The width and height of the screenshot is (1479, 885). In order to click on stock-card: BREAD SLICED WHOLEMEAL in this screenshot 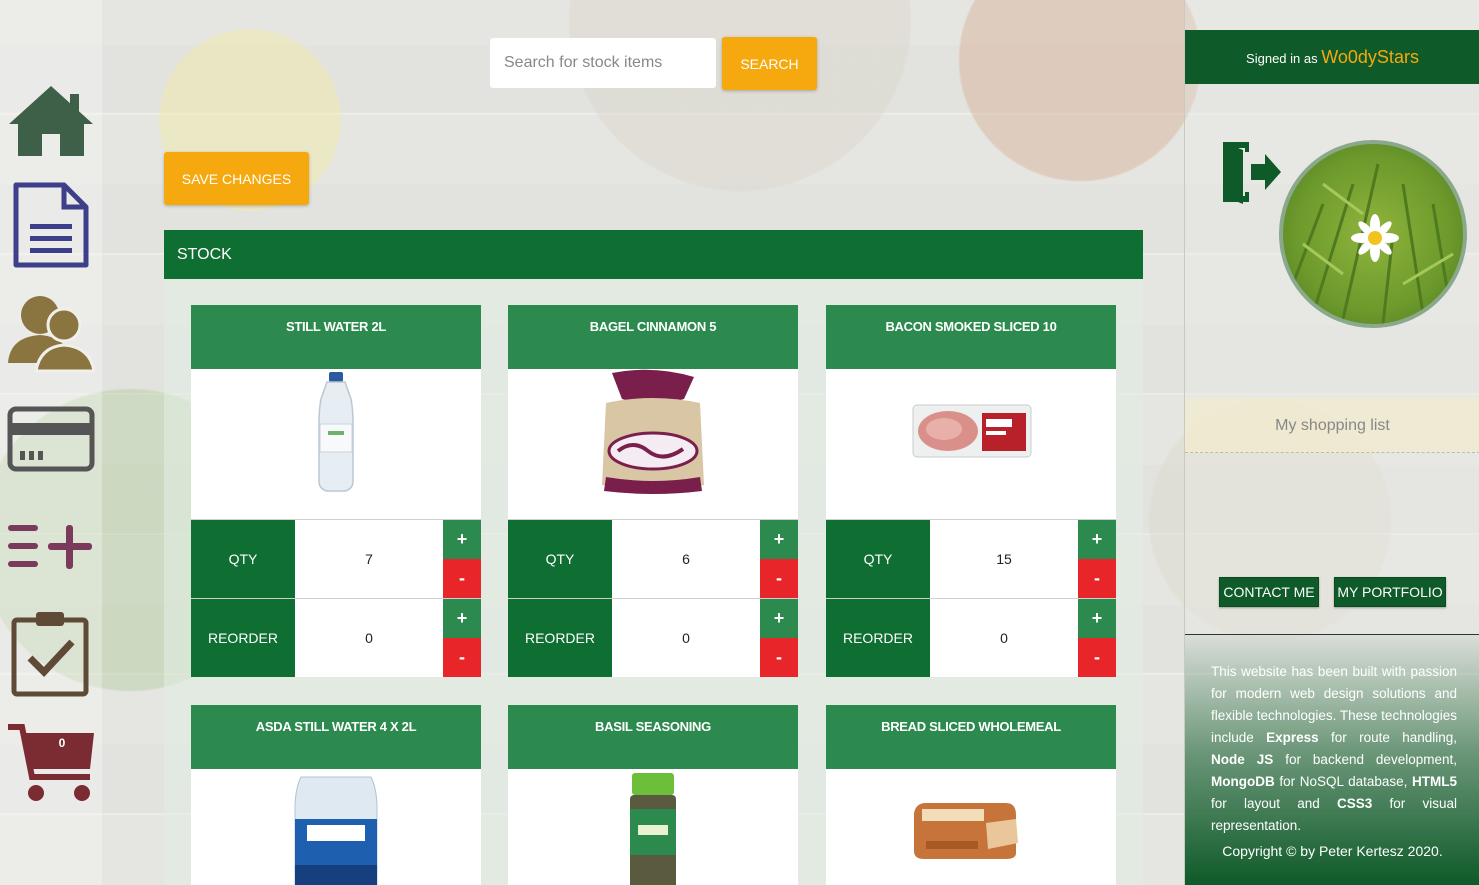, I will do `click(971, 795)`.